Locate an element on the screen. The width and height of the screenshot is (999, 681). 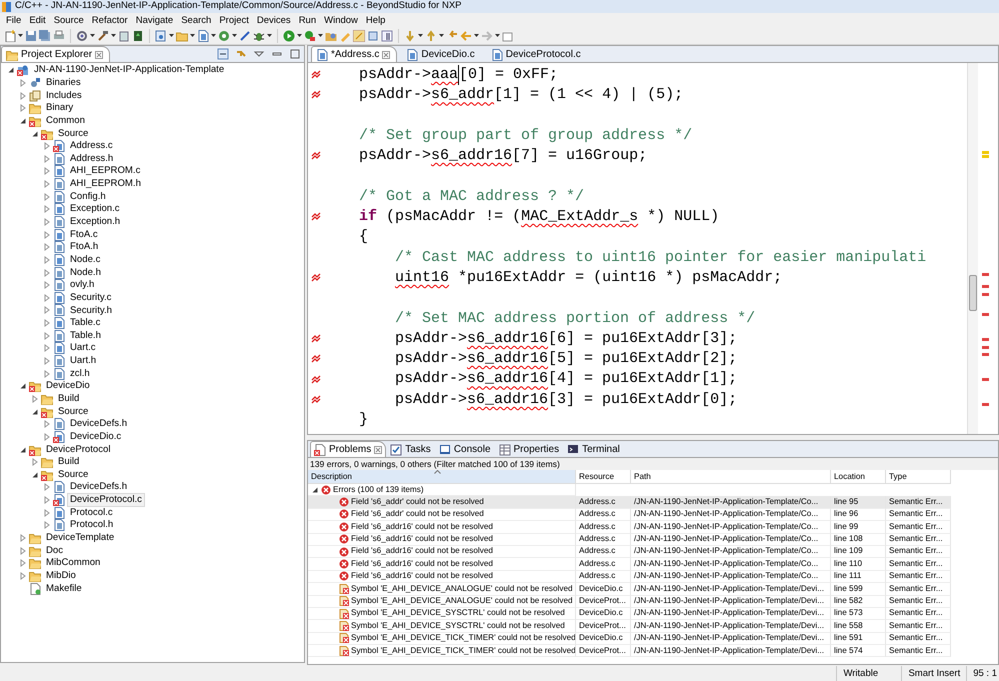
tree-item: DeviceTemplate is located at coordinates (80, 538).